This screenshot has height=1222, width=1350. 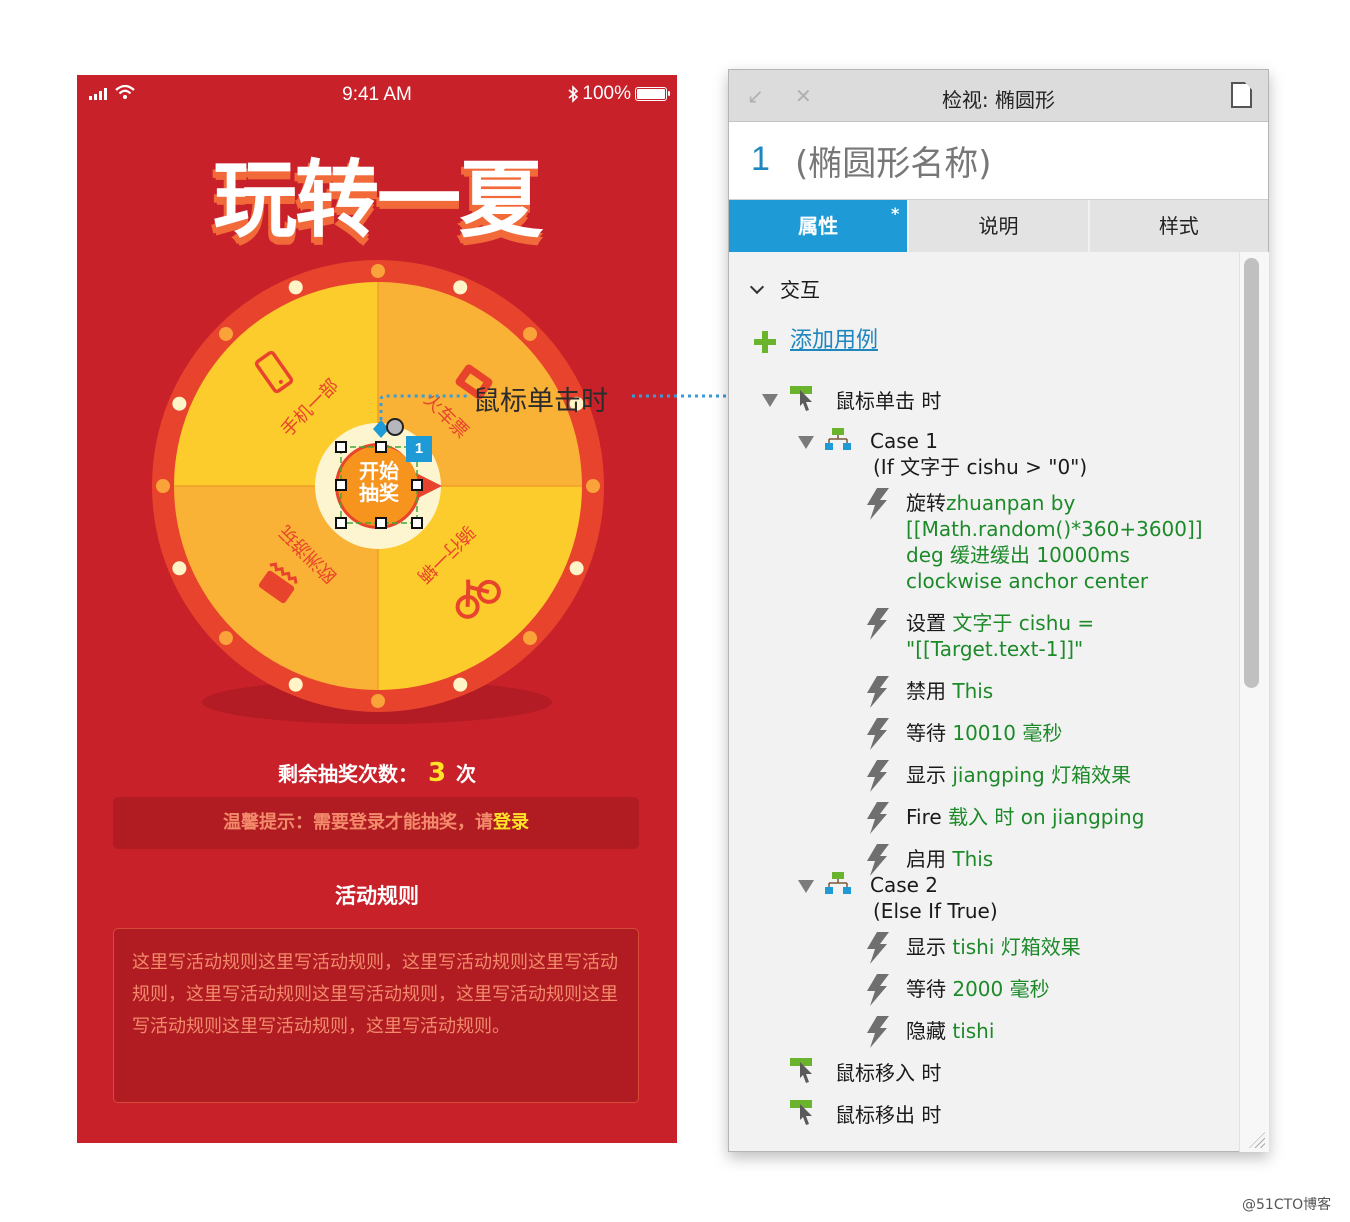 I want to click on tab-label: 样式, so click(x=1178, y=226).